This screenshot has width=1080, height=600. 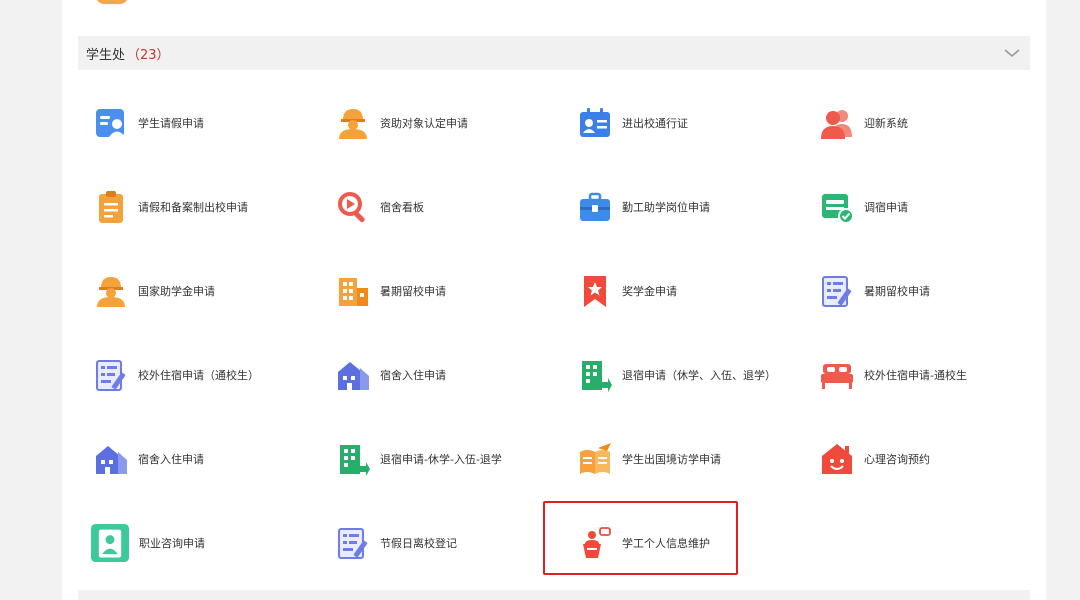 What do you see at coordinates (919, 123) in the screenshot?
I see `app-tile: 迎新系统` at bounding box center [919, 123].